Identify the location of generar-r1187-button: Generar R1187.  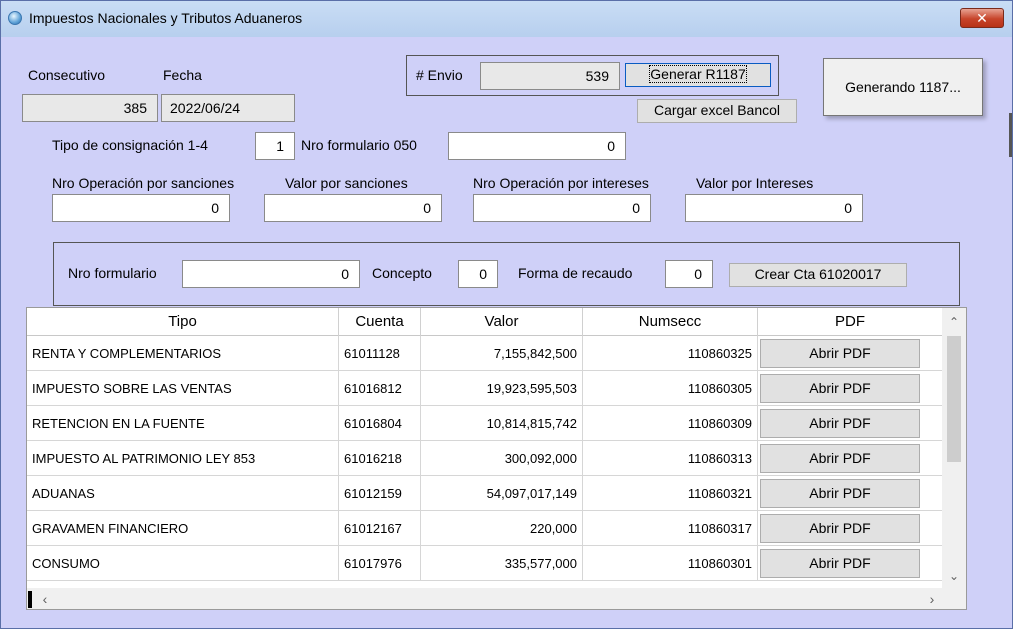
(698, 75).